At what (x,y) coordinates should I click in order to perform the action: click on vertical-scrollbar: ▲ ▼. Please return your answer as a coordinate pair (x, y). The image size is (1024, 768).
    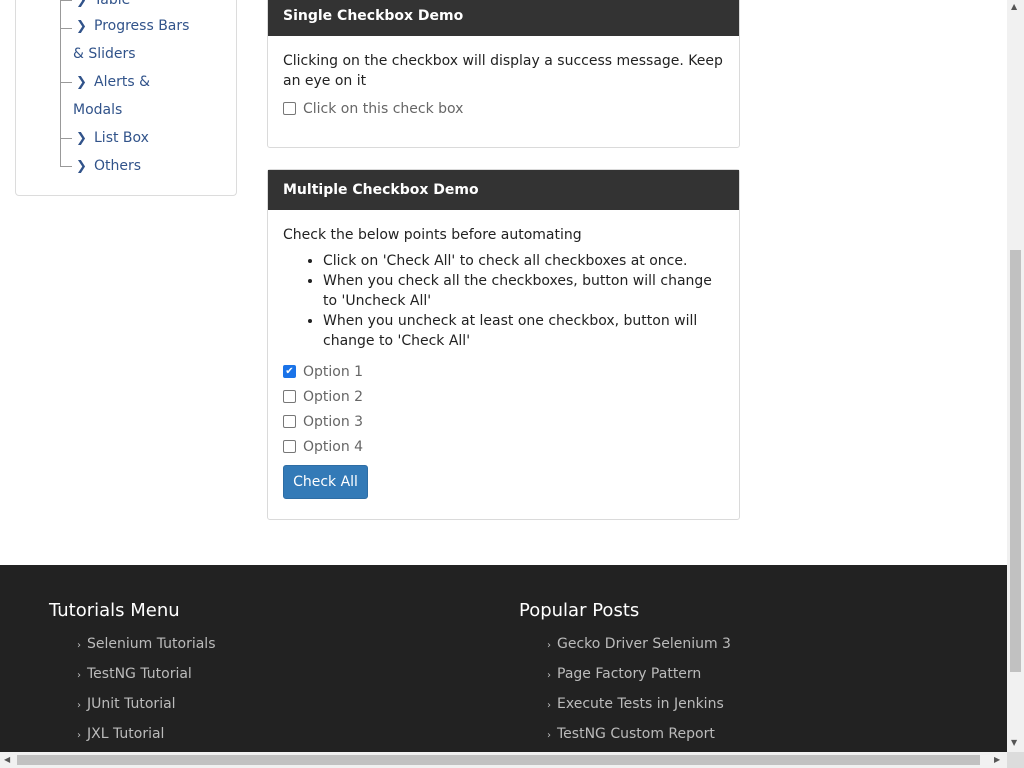
    Looking at the image, I should click on (1015, 376).